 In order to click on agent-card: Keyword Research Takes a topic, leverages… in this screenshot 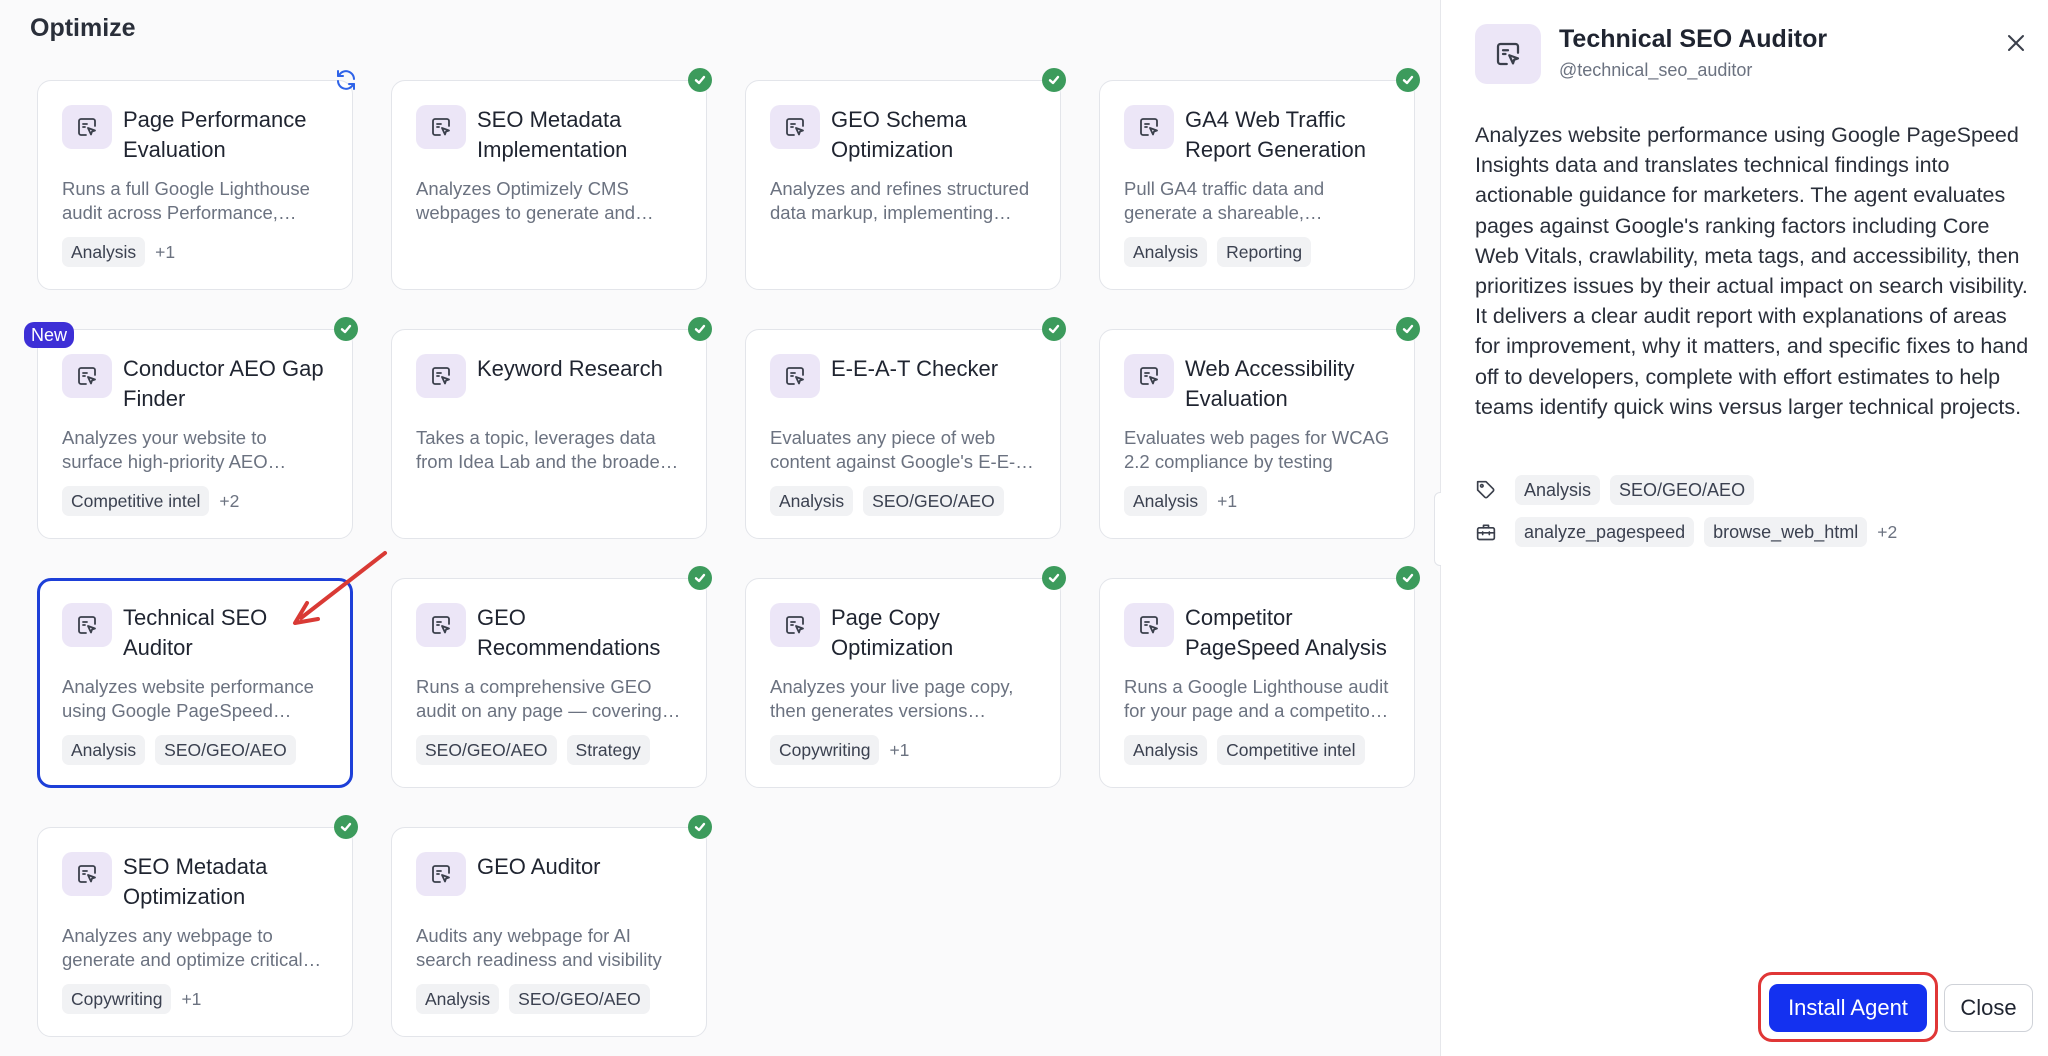, I will do `click(549, 434)`.